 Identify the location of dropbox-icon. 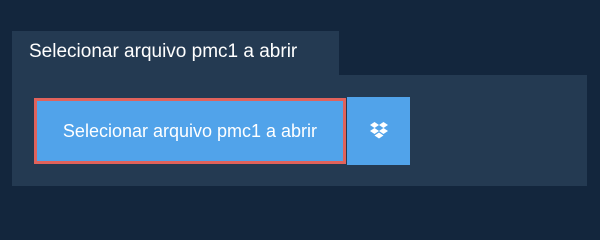
(379, 131).